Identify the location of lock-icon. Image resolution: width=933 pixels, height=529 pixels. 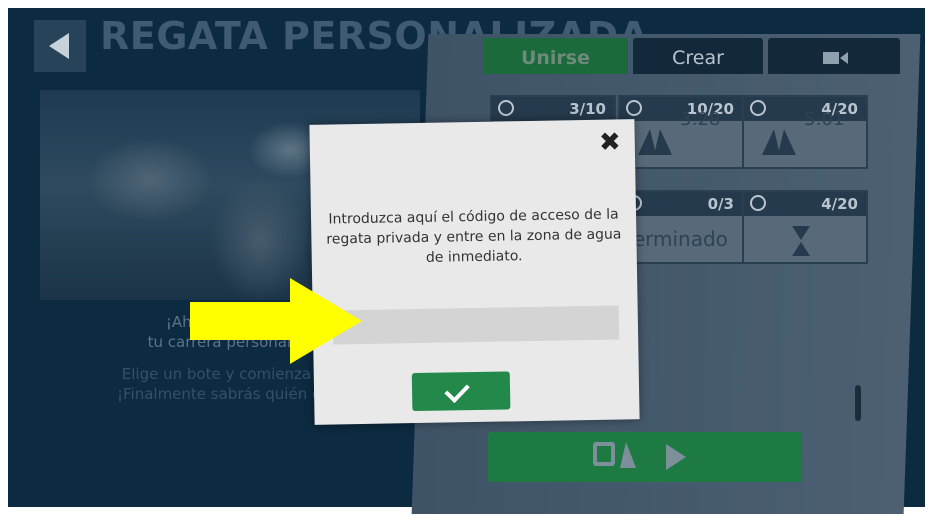
(604, 454).